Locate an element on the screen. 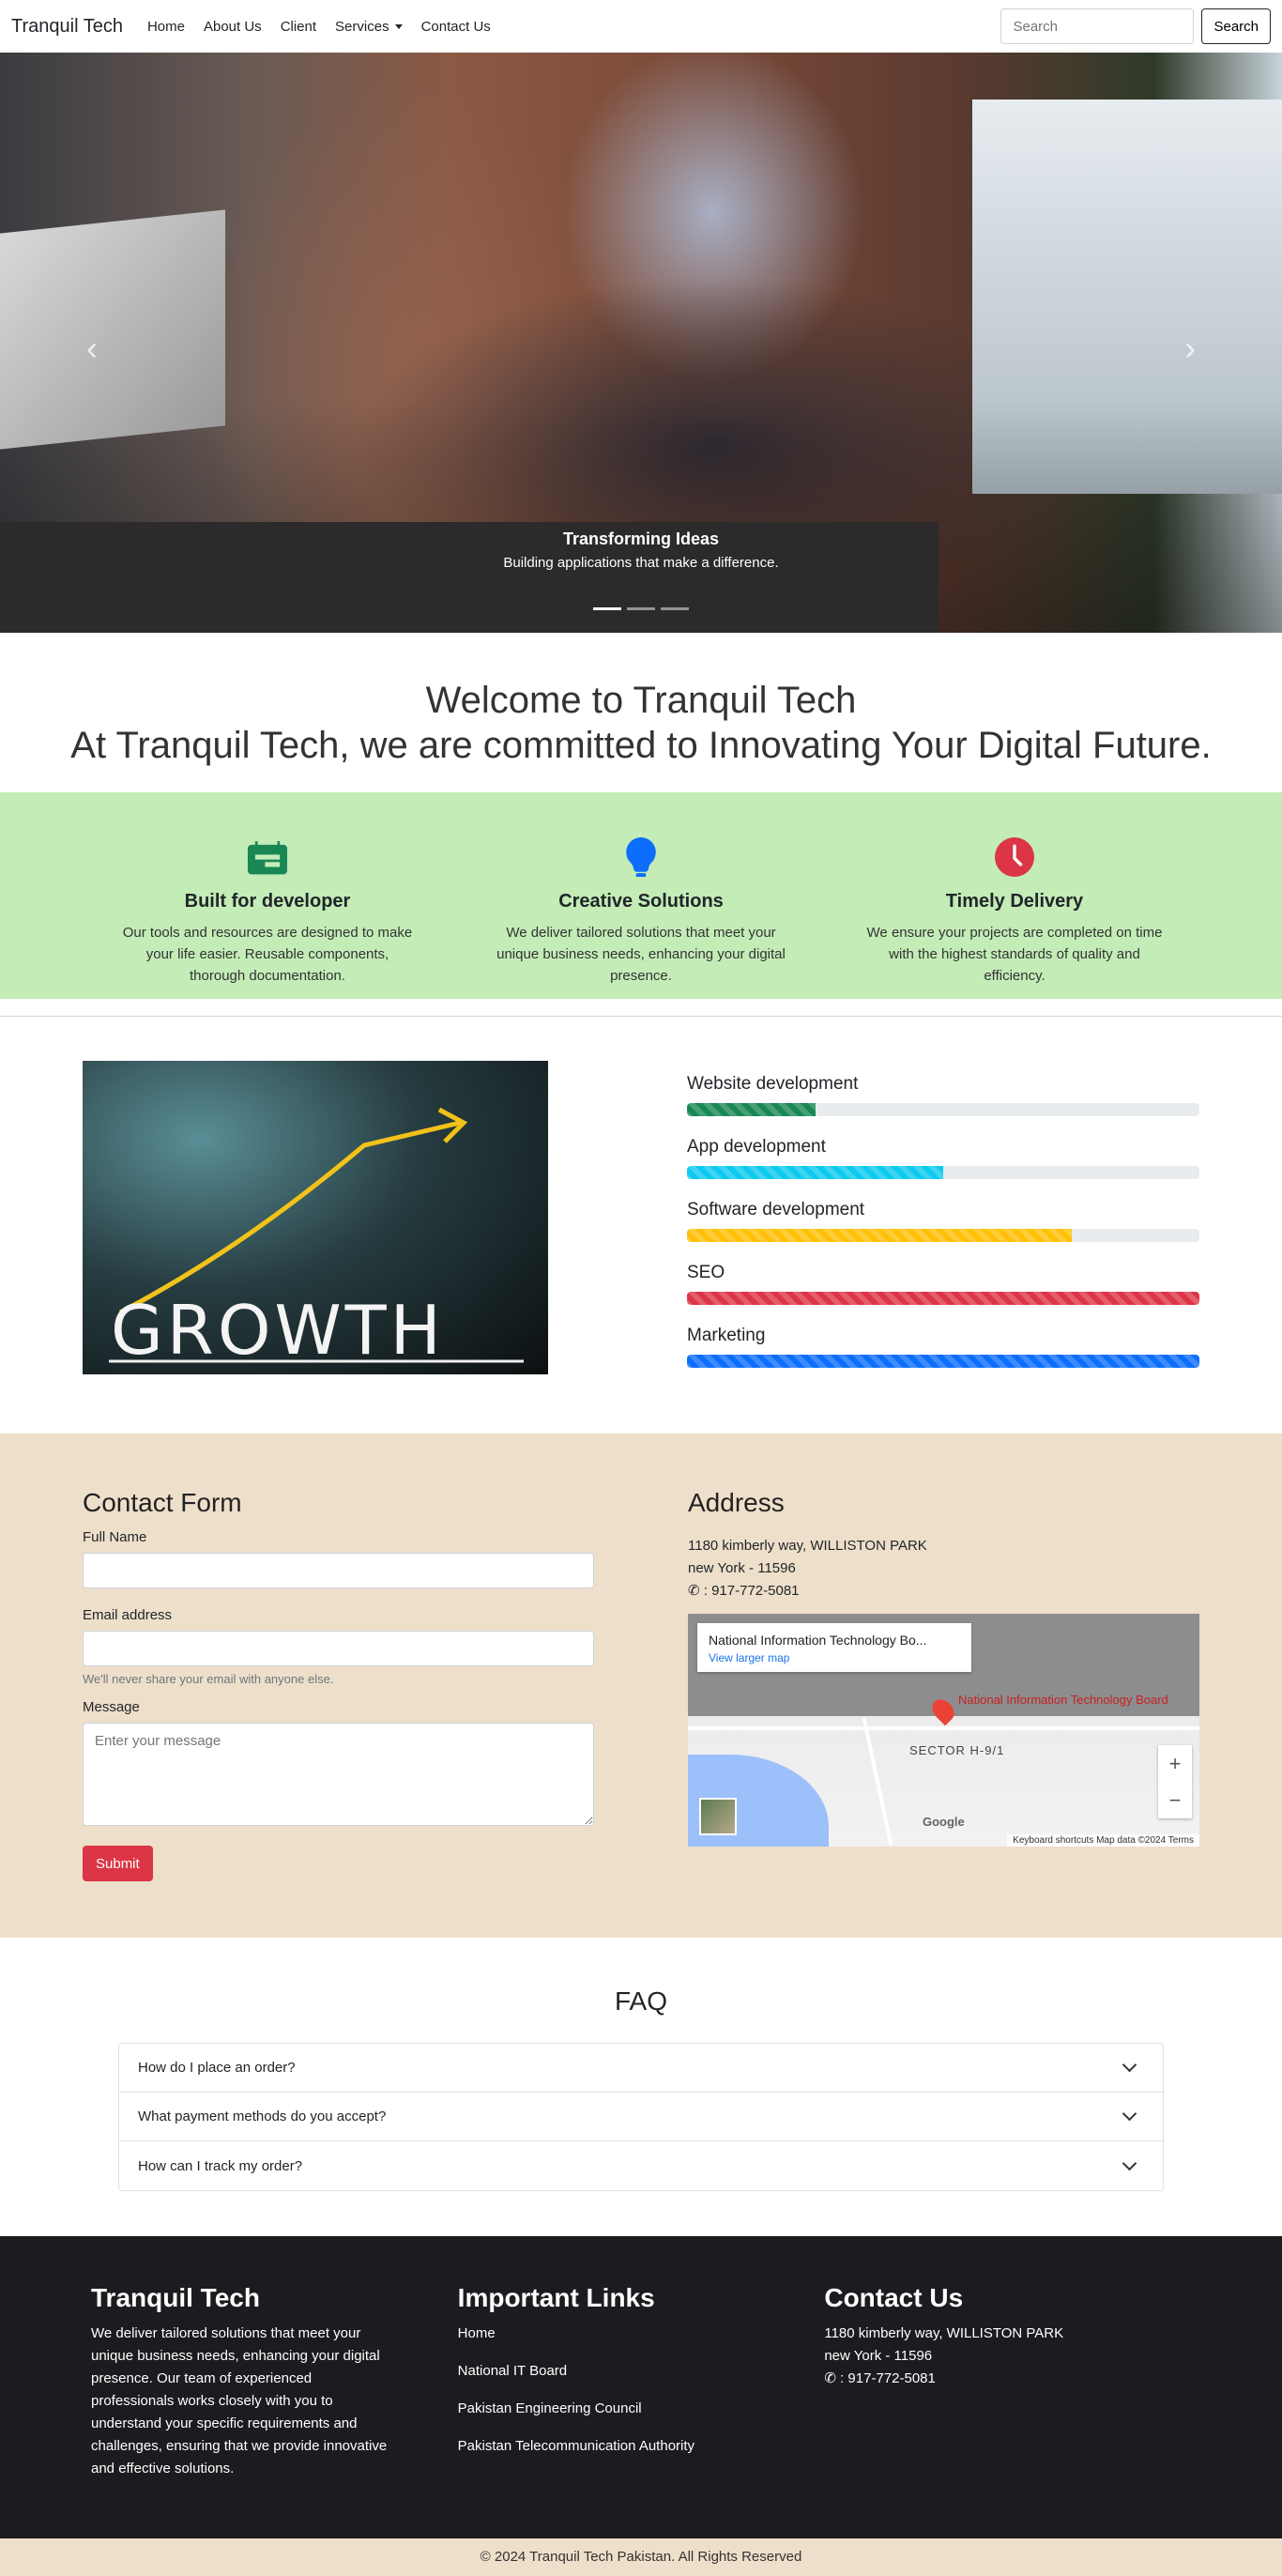 This screenshot has height=2576, width=1282. email-label: Email address is located at coordinates (128, 1615).